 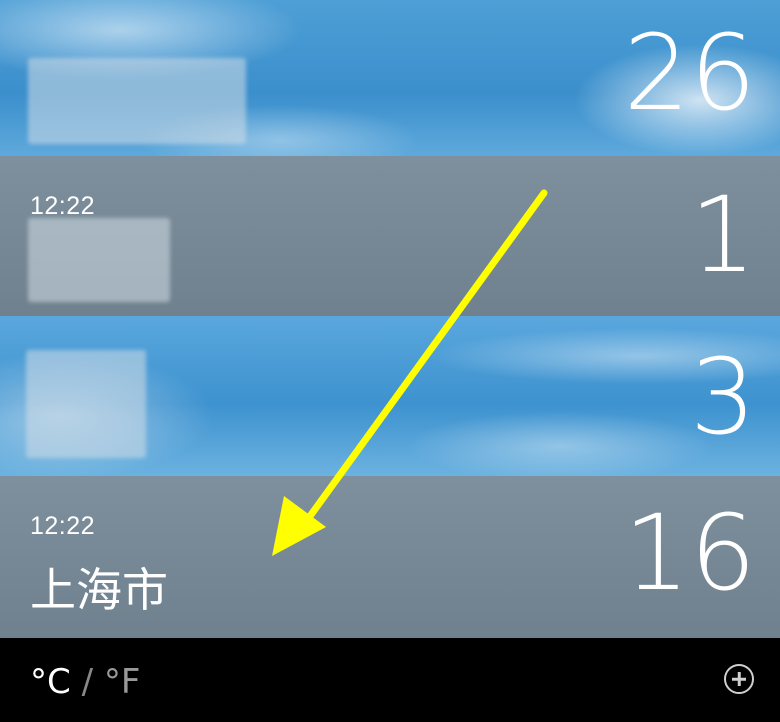 I want to click on celsius-option: °C, so click(x=50, y=682).